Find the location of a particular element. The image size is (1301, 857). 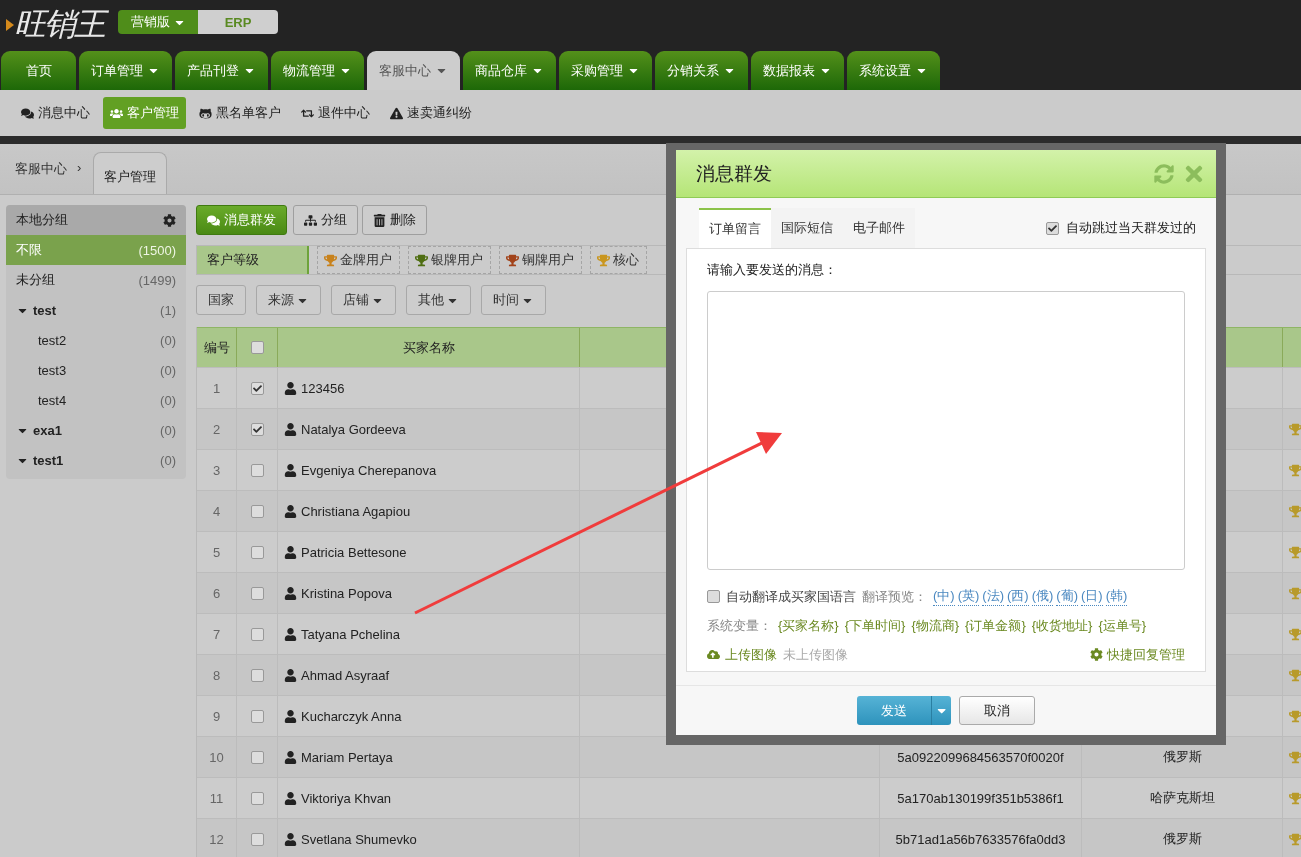

buyer-name: Svetlana Shumevko is located at coordinates (359, 839).